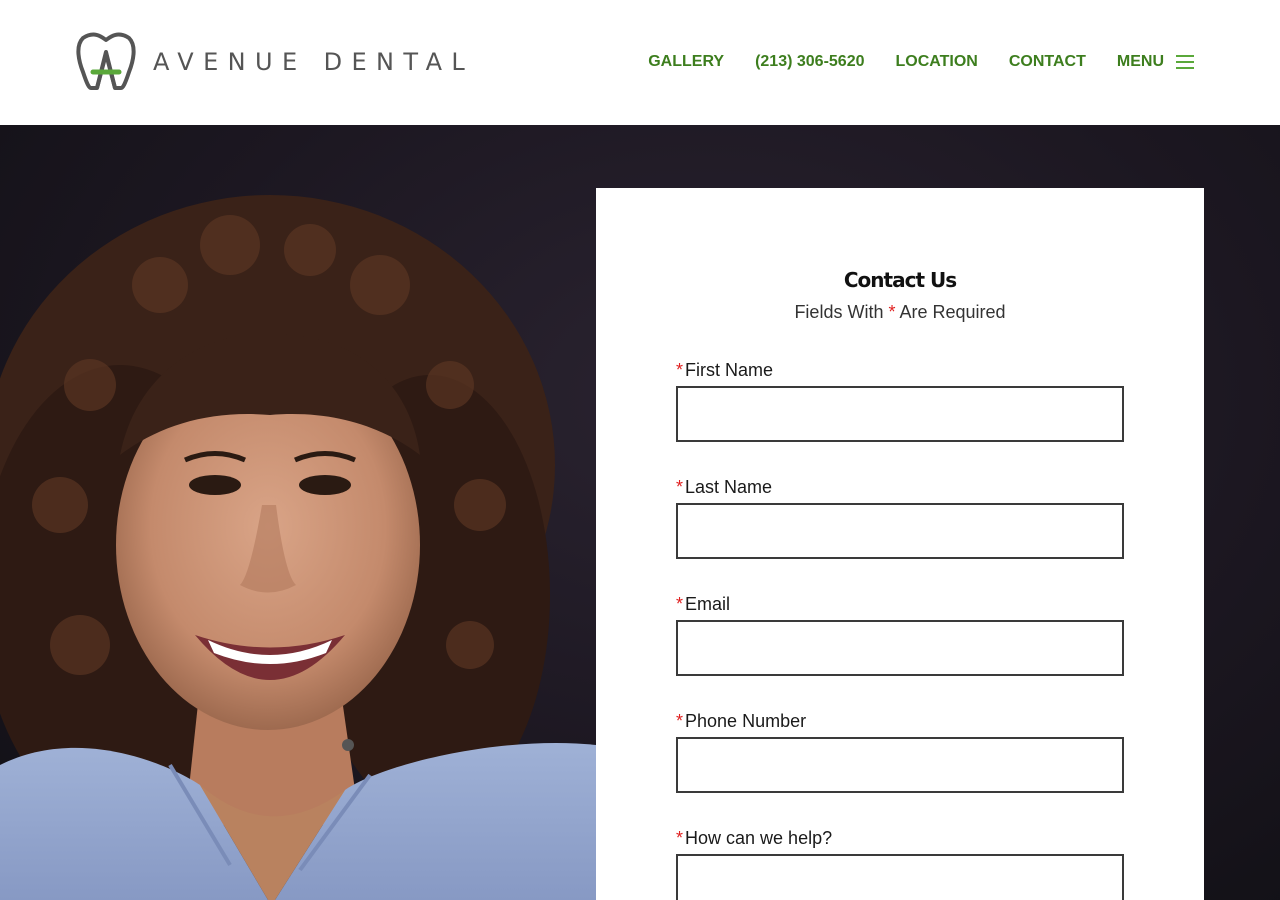  I want to click on email-group: * Email, so click(900, 635).